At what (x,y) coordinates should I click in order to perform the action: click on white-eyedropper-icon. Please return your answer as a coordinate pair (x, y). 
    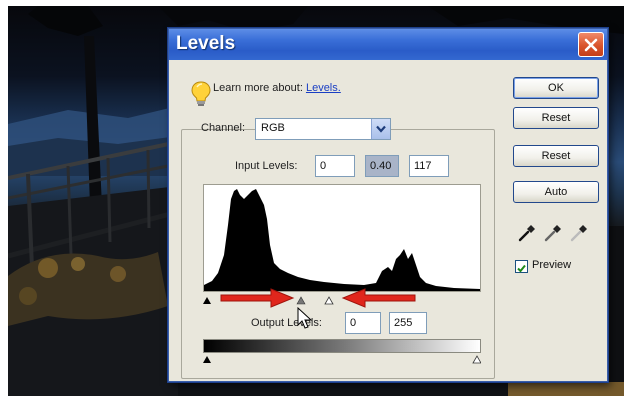
    Looking at the image, I should click on (579, 233).